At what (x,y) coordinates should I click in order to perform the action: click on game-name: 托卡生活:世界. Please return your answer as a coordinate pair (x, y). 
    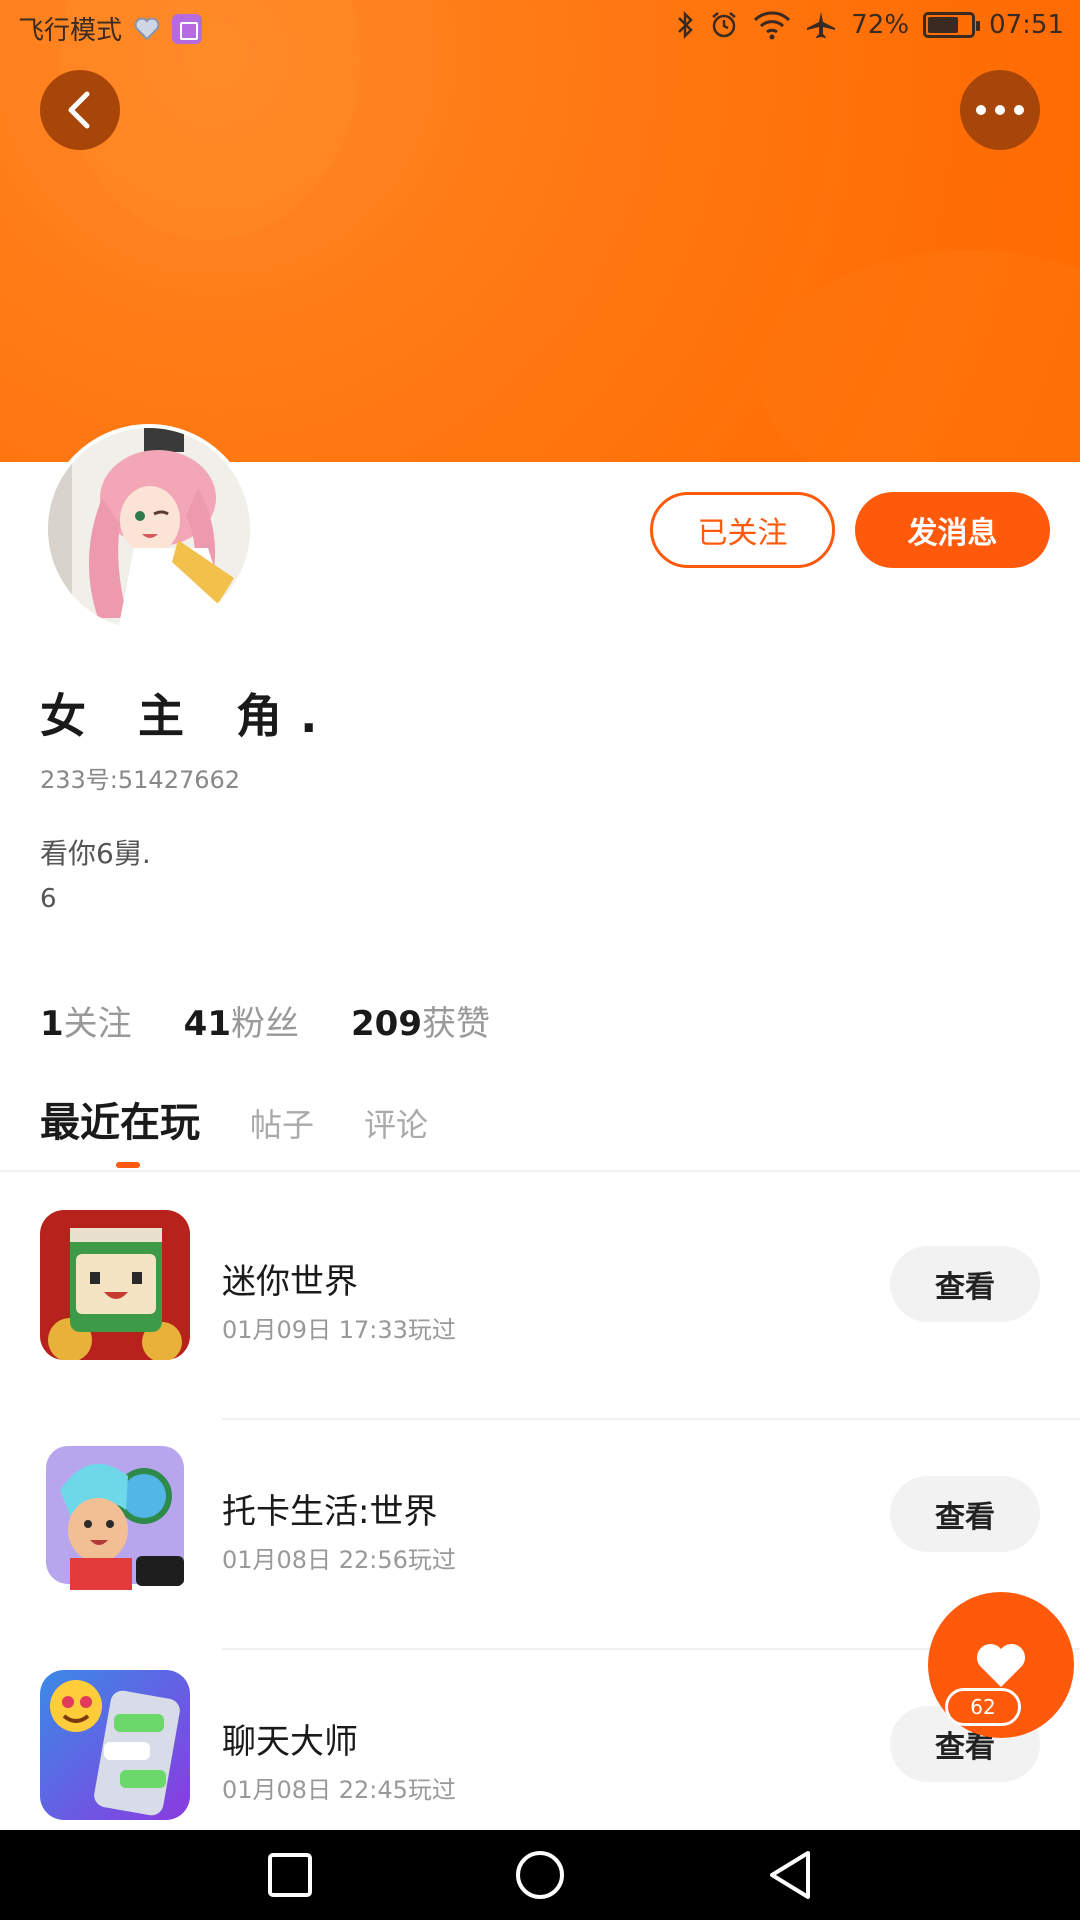
    Looking at the image, I should click on (330, 1512).